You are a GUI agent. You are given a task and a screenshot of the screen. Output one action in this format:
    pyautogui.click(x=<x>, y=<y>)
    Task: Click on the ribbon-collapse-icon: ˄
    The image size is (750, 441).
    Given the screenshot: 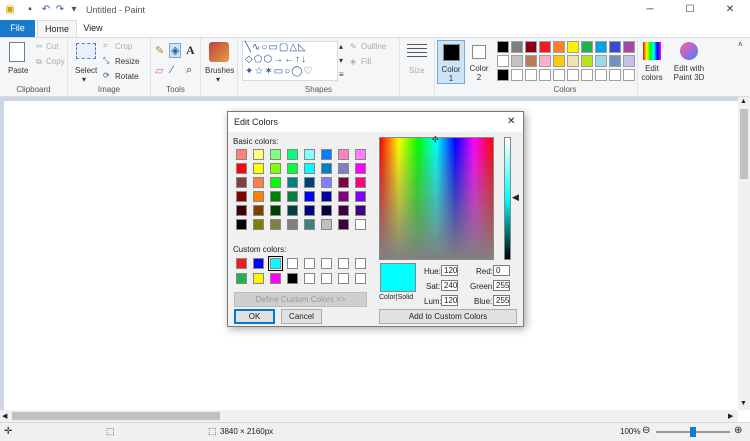 What is the action you would take?
    pyautogui.click(x=740, y=44)
    